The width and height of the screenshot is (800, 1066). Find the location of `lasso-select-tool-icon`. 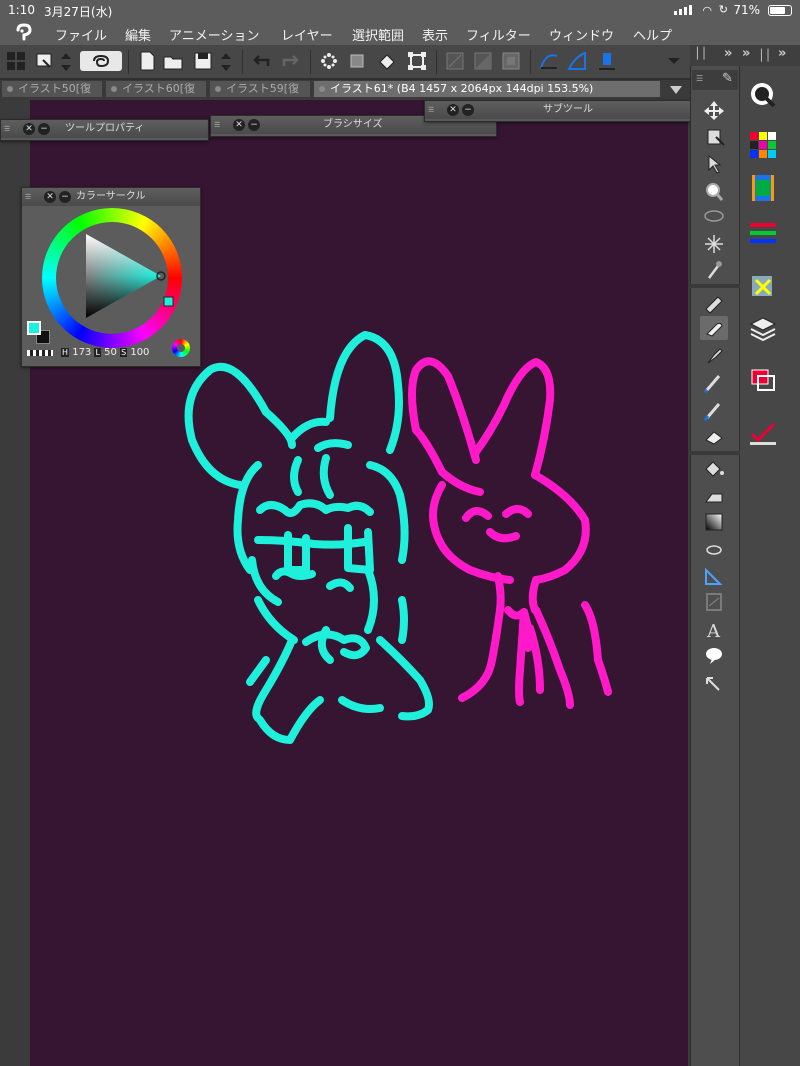

lasso-select-tool-icon is located at coordinates (714, 218).